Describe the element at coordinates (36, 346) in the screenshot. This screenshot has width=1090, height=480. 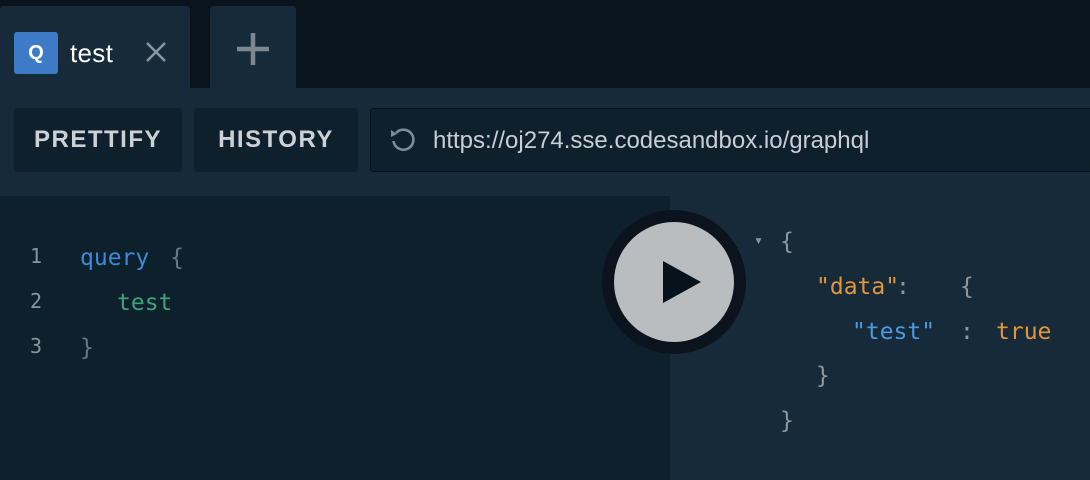
I see `line-number: 3` at that location.